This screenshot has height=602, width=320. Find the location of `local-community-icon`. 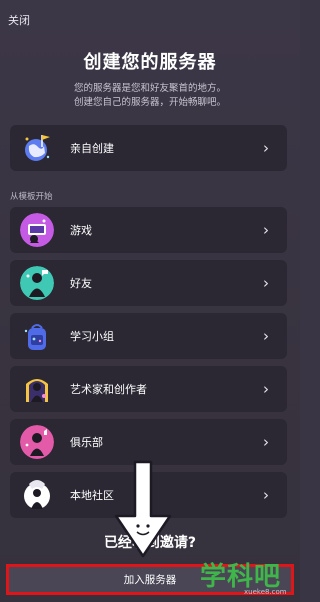

local-community-icon is located at coordinates (37, 495).